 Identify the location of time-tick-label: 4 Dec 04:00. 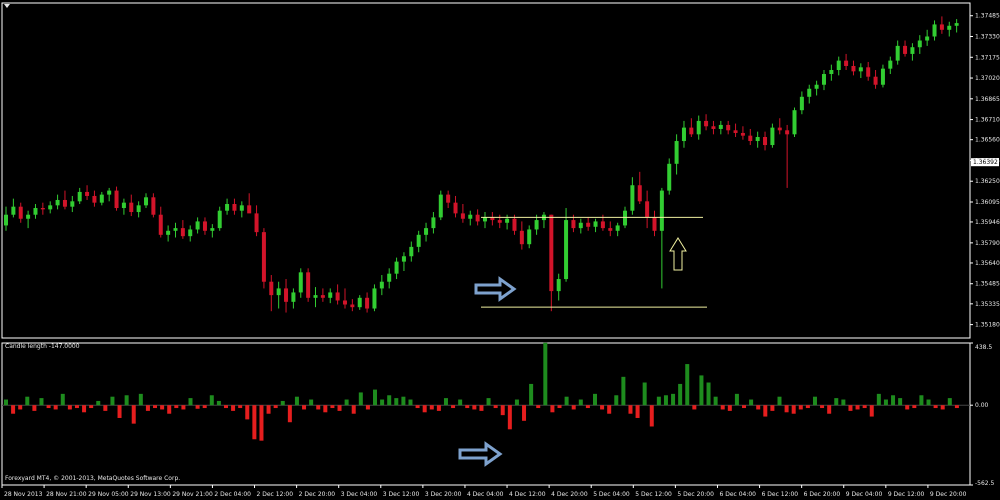
(485, 494).